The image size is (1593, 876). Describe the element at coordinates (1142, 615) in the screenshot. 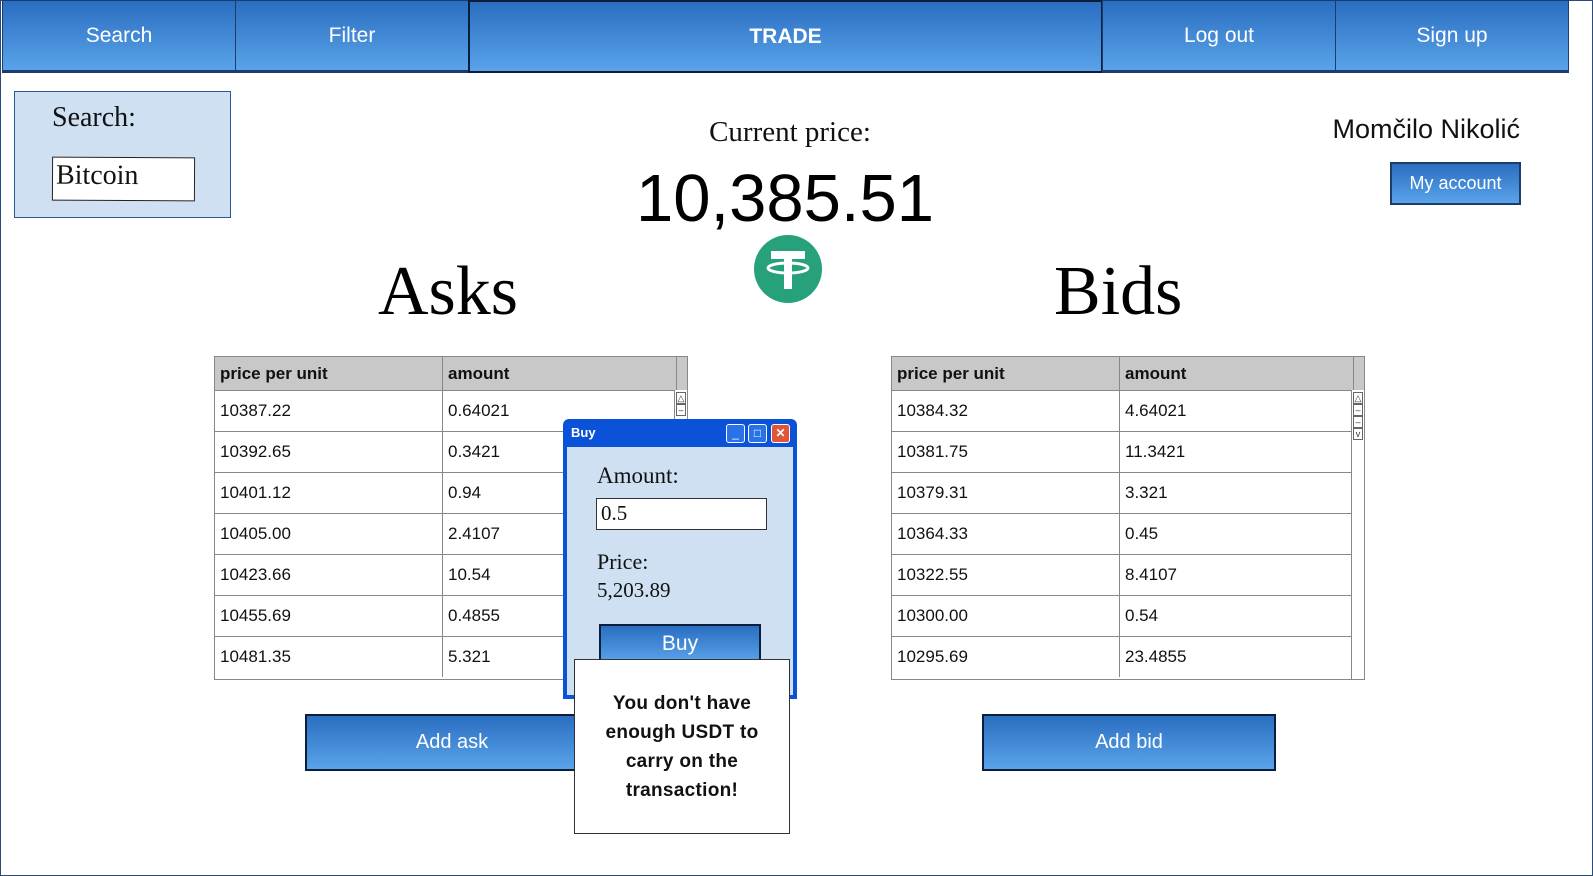

I see `amount-cell: 0.54` at that location.